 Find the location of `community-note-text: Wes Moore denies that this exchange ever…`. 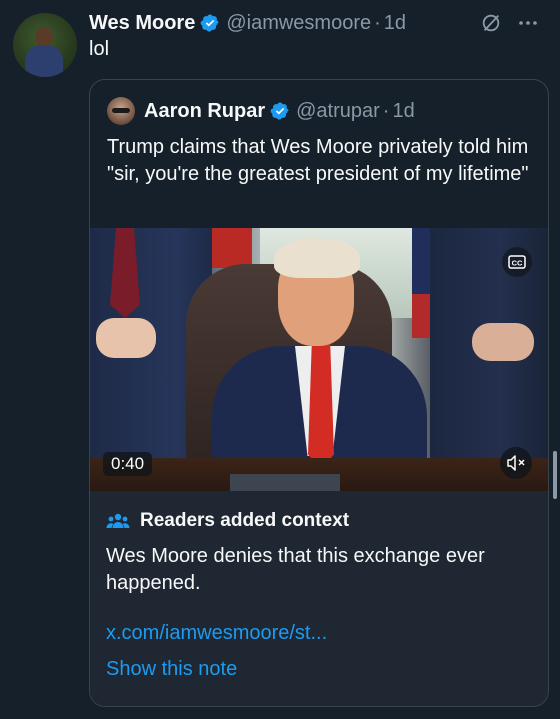

community-note-text: Wes Moore denies that this exchange ever… is located at coordinates (295, 569).